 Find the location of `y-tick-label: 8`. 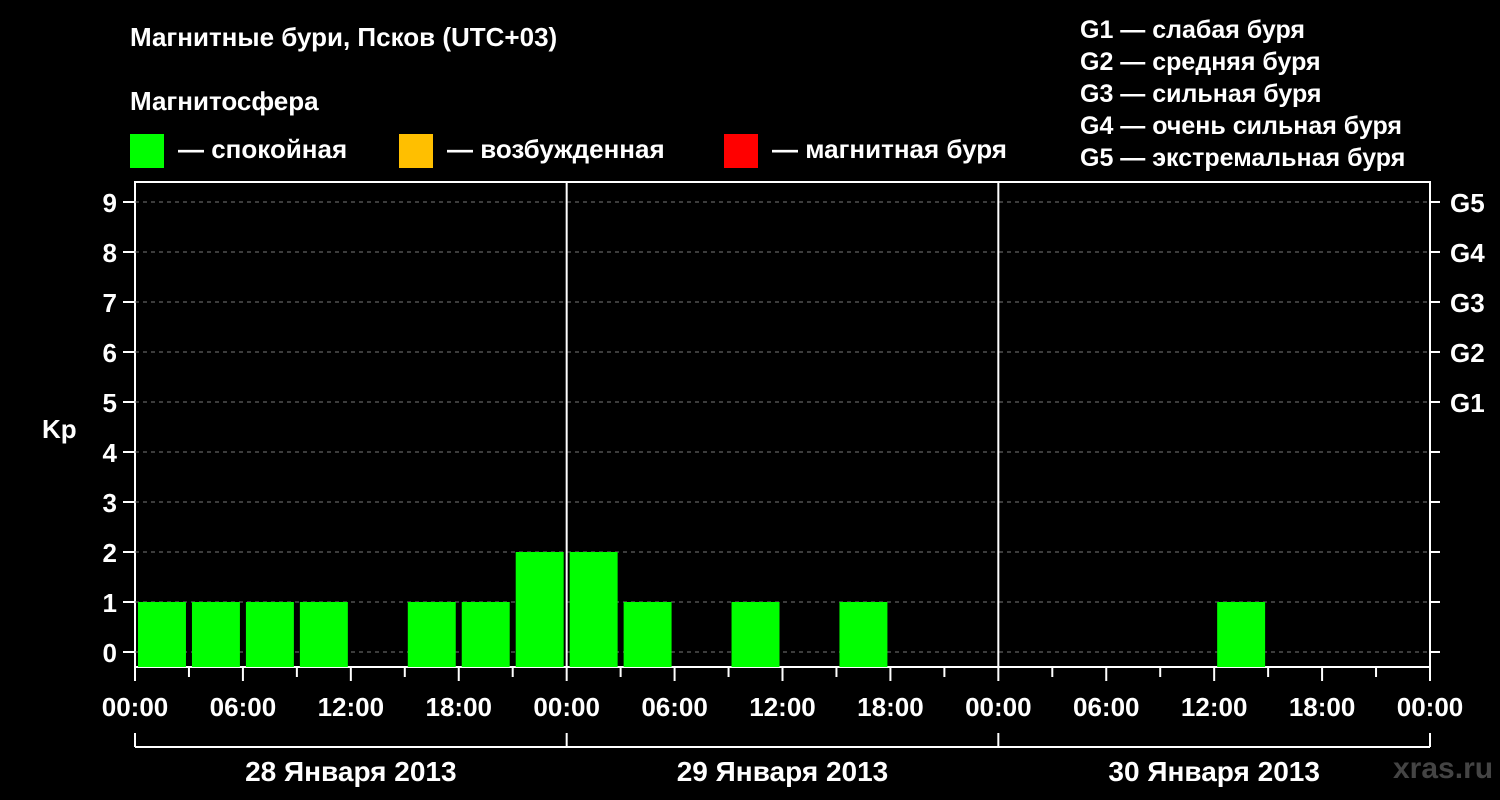

y-tick-label: 8 is located at coordinates (110, 253).